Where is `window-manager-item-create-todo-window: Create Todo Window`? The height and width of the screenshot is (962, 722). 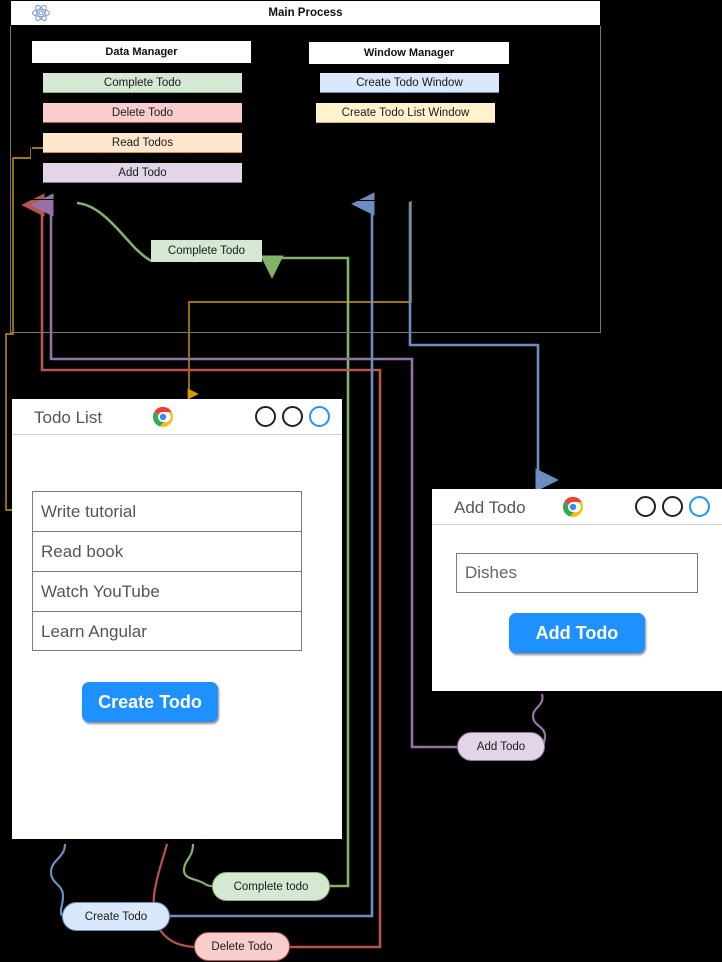
window-manager-item-create-todo-window: Create Todo Window is located at coordinates (409, 83).